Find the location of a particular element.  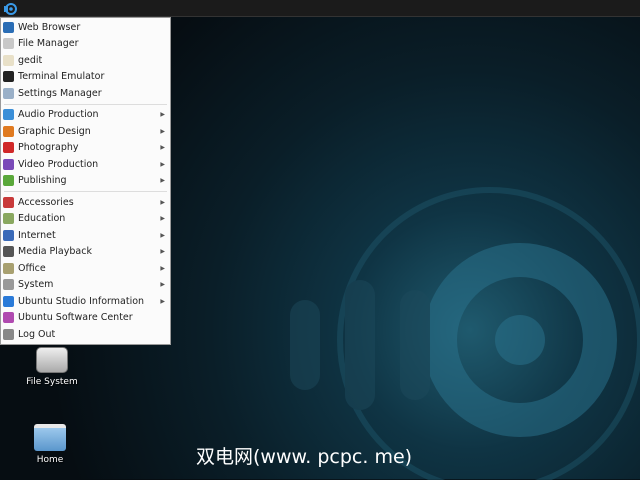

menu-item-education: Education ▶ is located at coordinates (85, 219).